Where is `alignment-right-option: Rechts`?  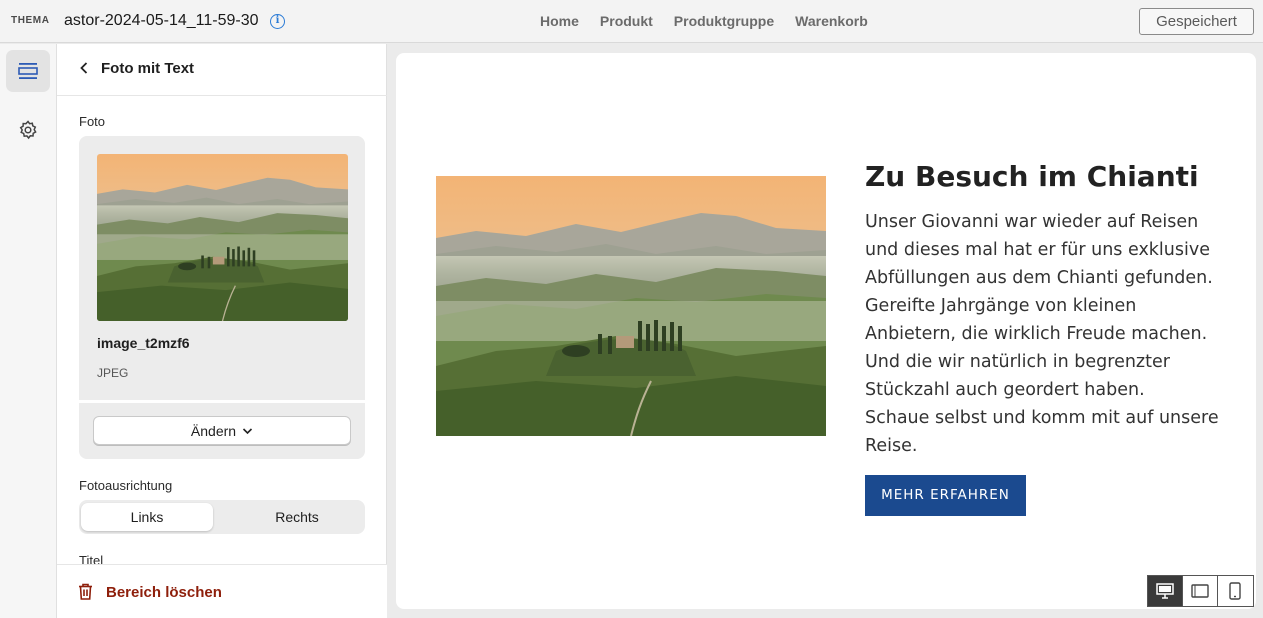 alignment-right-option: Rechts is located at coordinates (297, 517).